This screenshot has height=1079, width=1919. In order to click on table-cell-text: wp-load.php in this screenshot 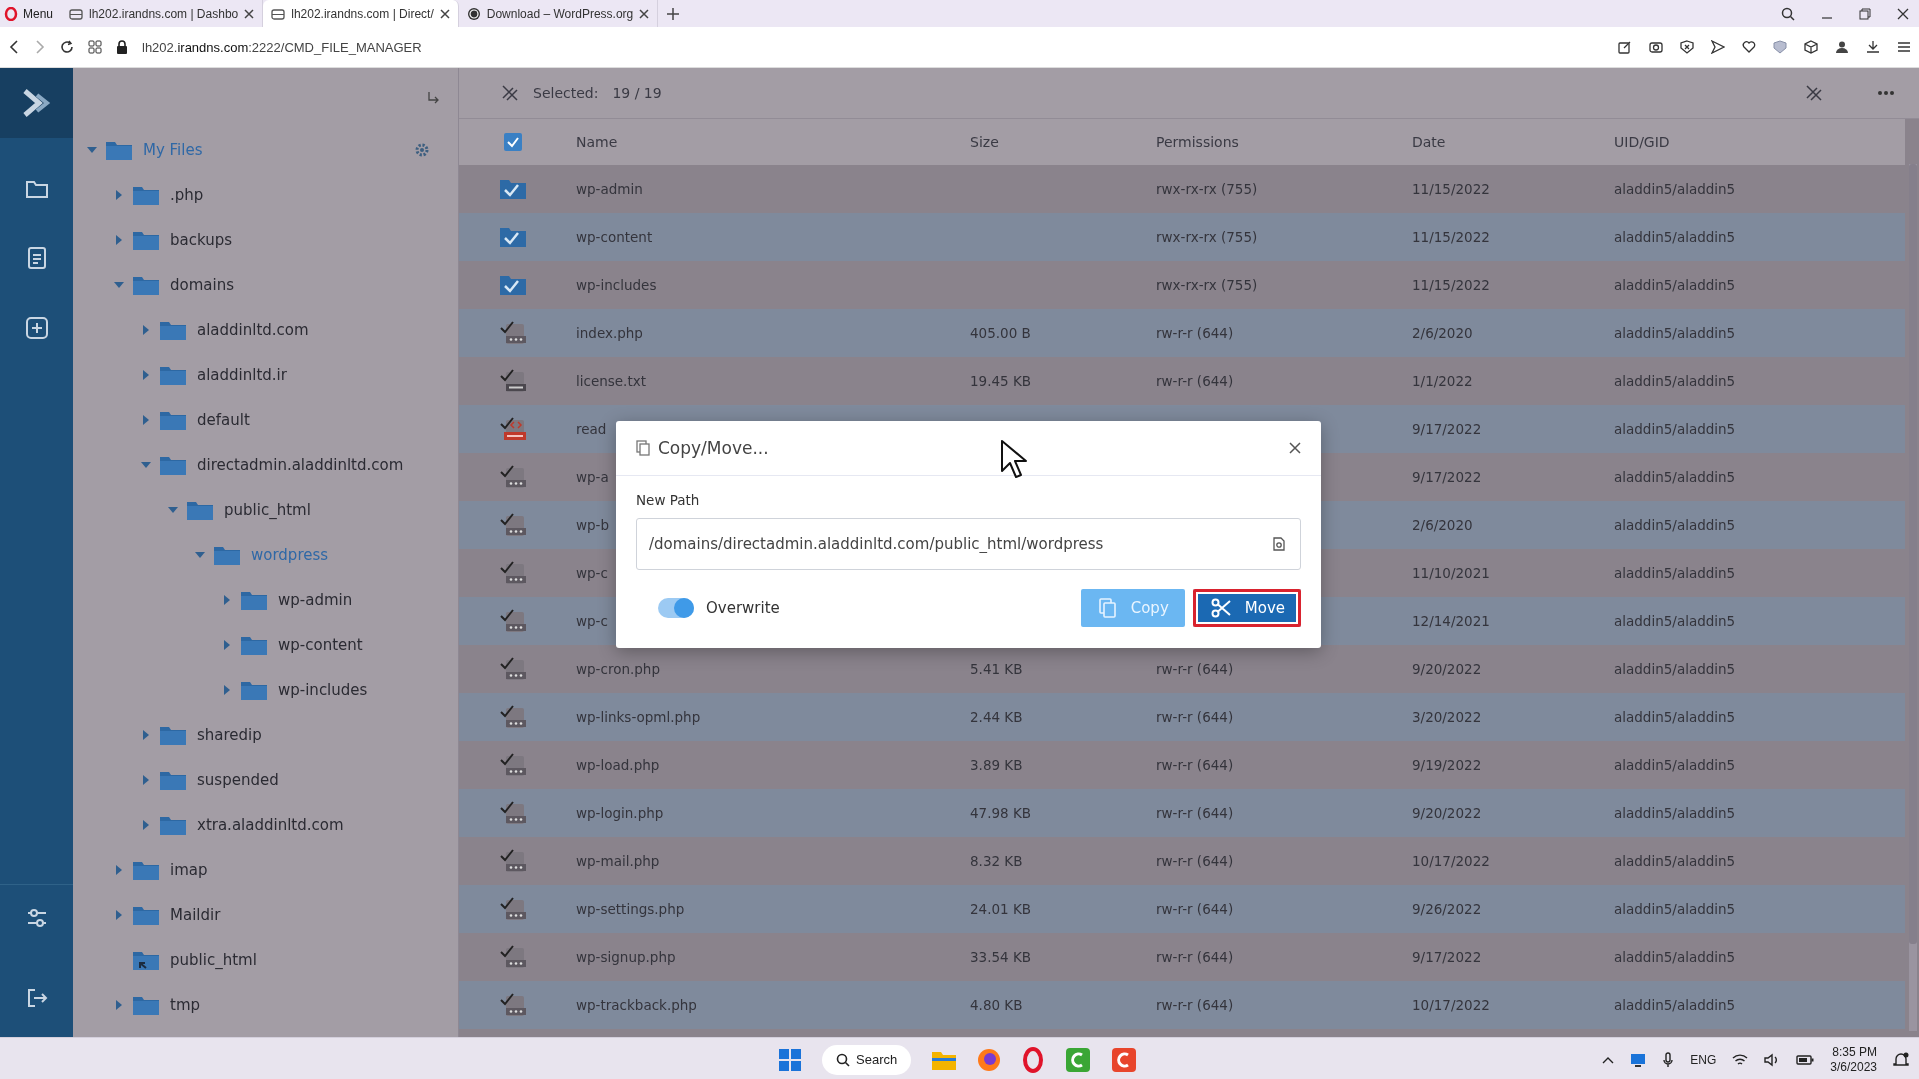, I will do `click(618, 765)`.